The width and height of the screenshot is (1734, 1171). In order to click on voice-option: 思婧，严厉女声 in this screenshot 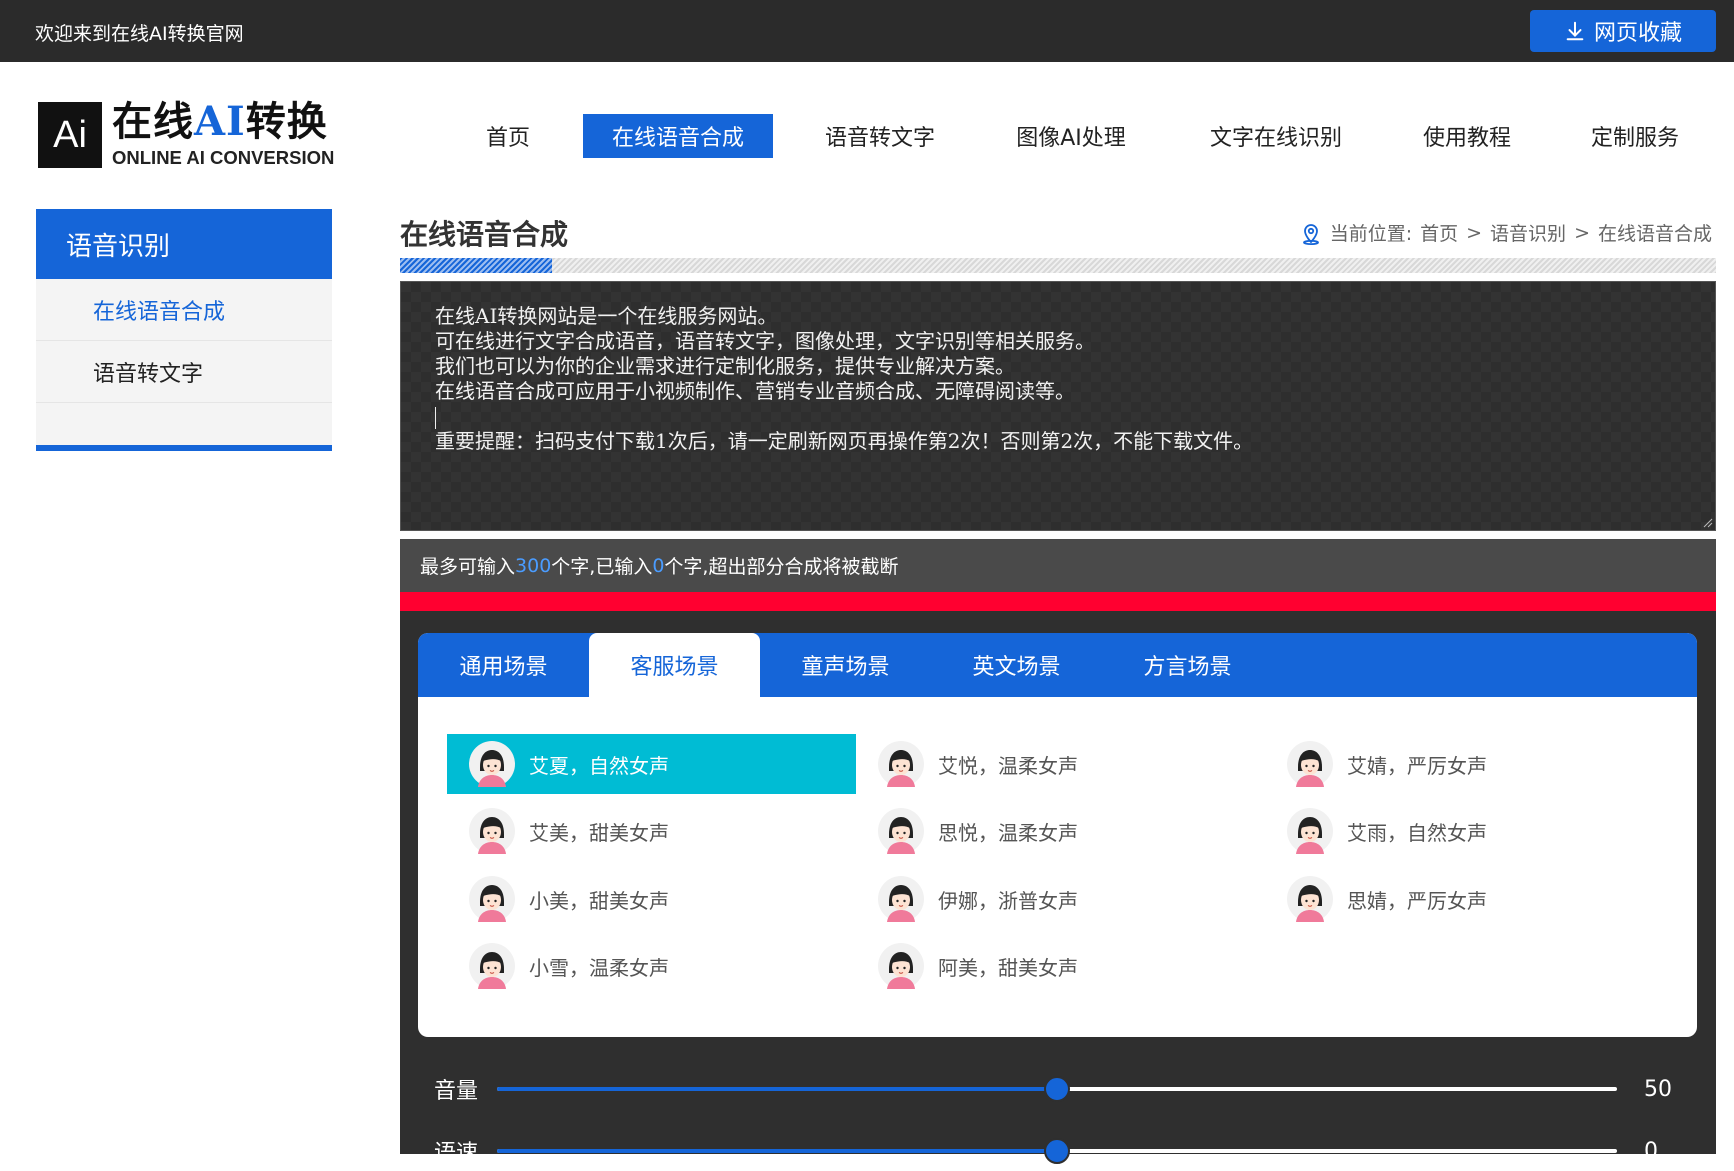, I will do `click(1469, 899)`.